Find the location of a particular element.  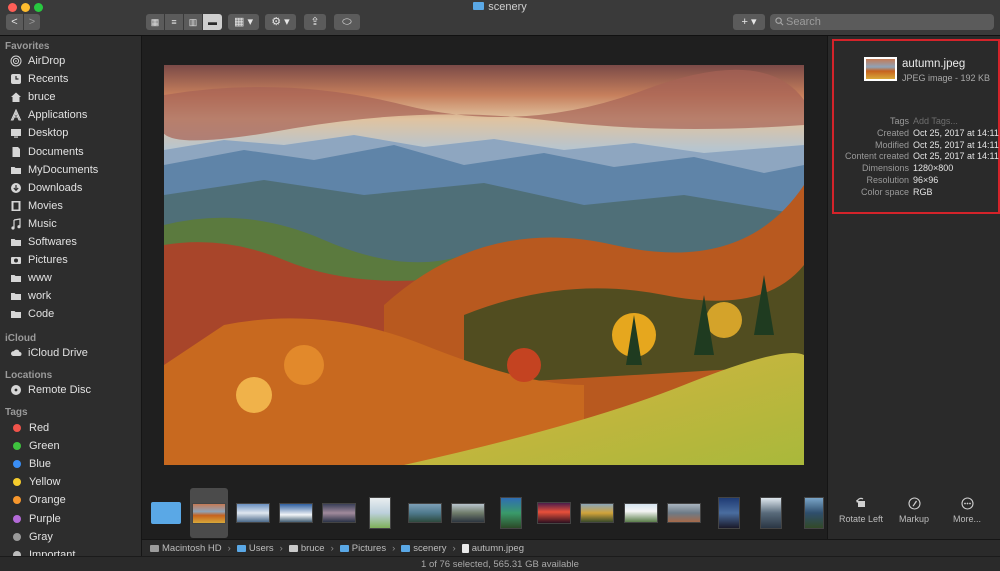

sidebar-item-remote-disc: Remote Disc is located at coordinates (74, 390).